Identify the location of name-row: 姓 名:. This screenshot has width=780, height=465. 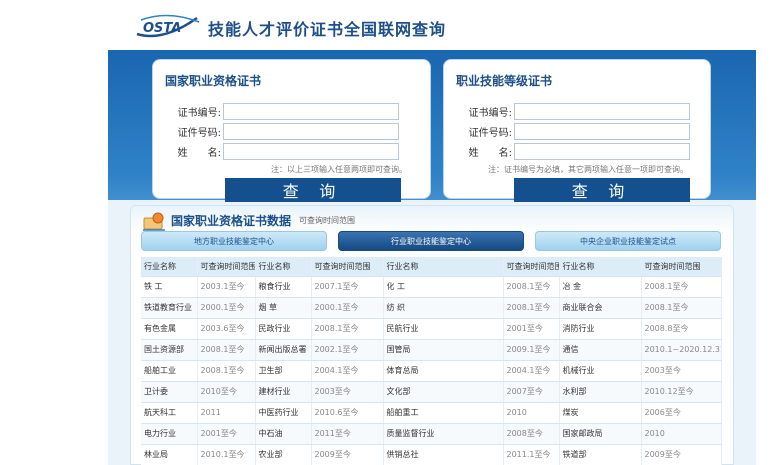
(573, 151).